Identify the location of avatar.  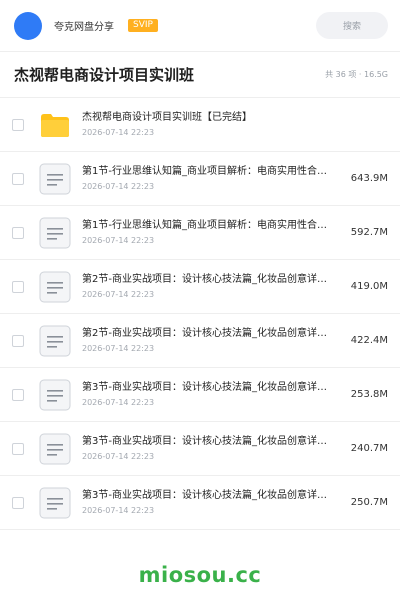
(28, 25).